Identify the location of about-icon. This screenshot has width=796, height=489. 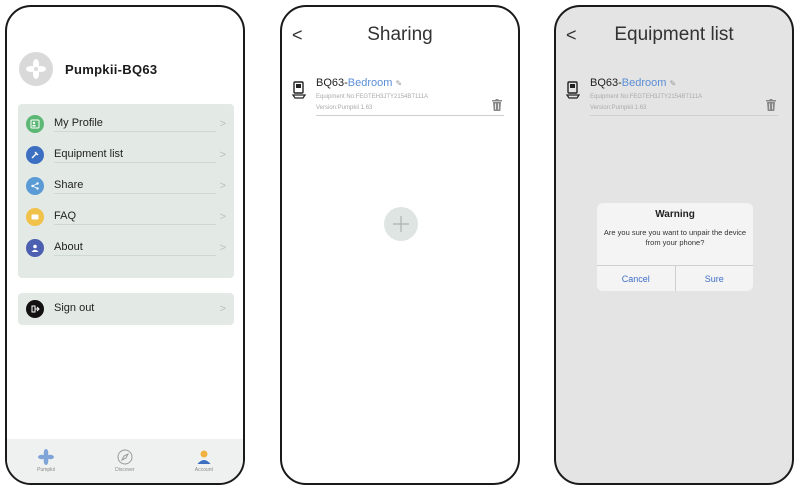
(35, 248).